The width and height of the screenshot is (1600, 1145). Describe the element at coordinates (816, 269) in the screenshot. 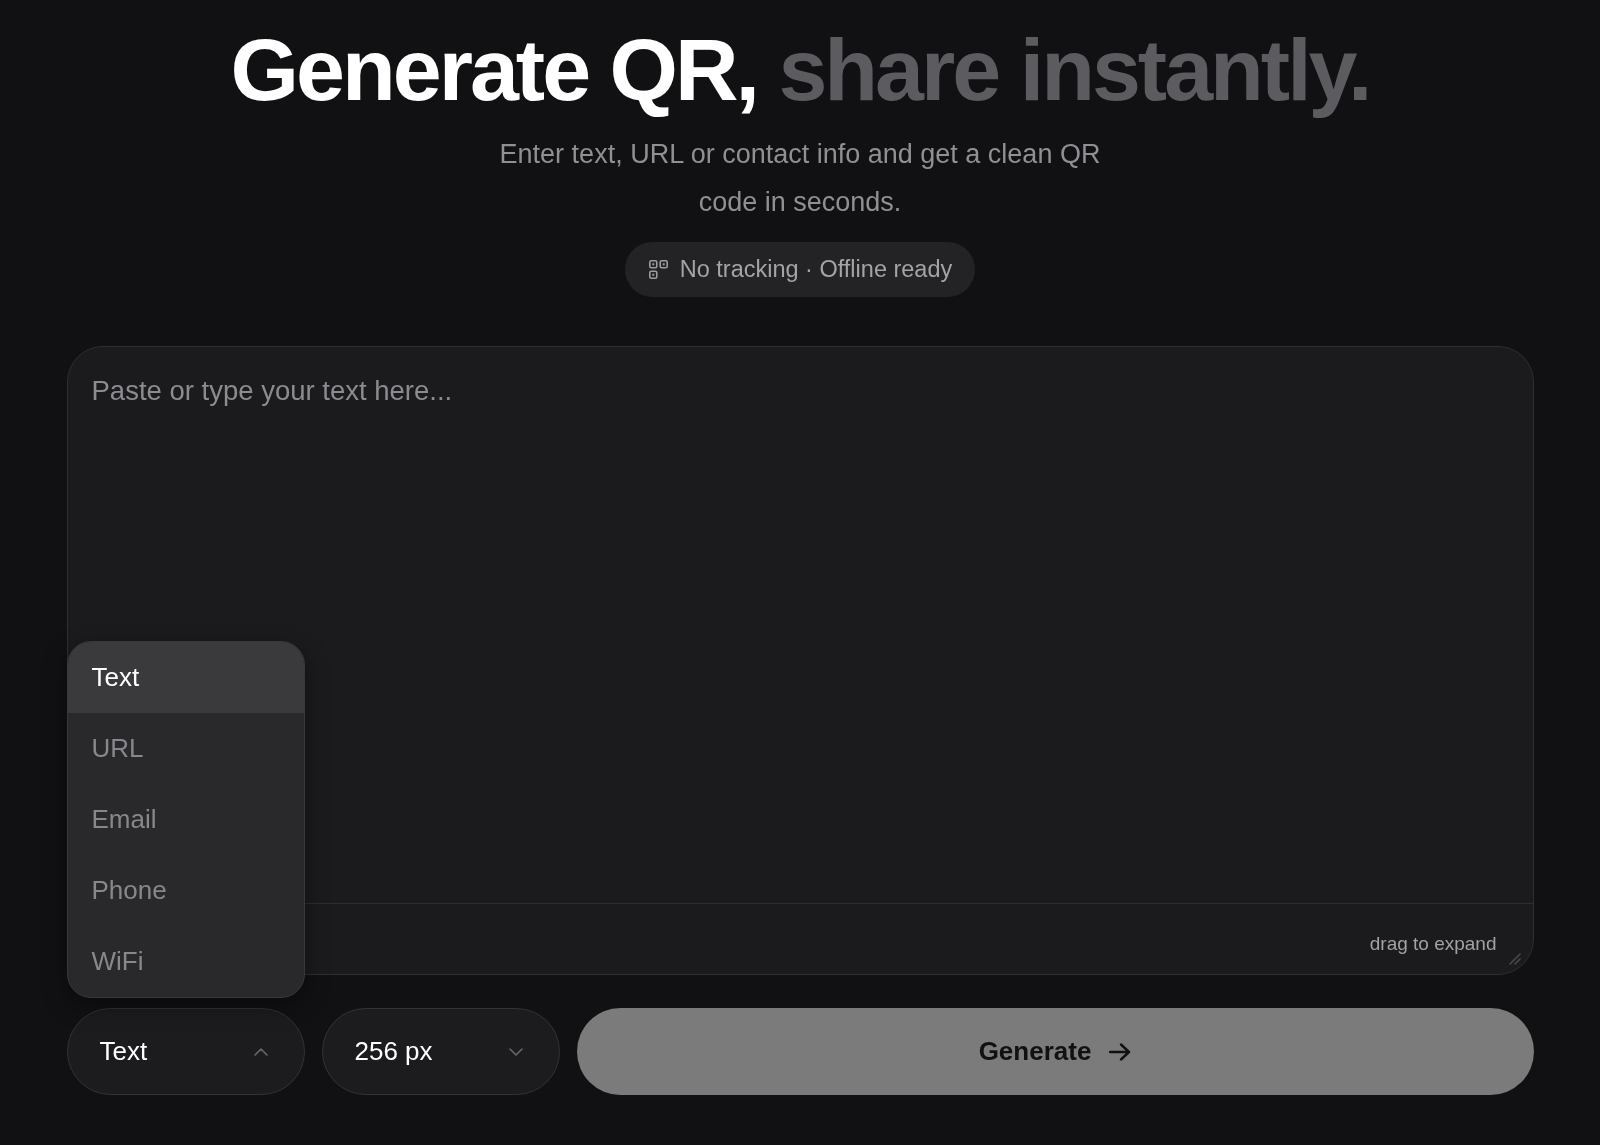

I see `badge-text: No tracking · Offline ready` at that location.